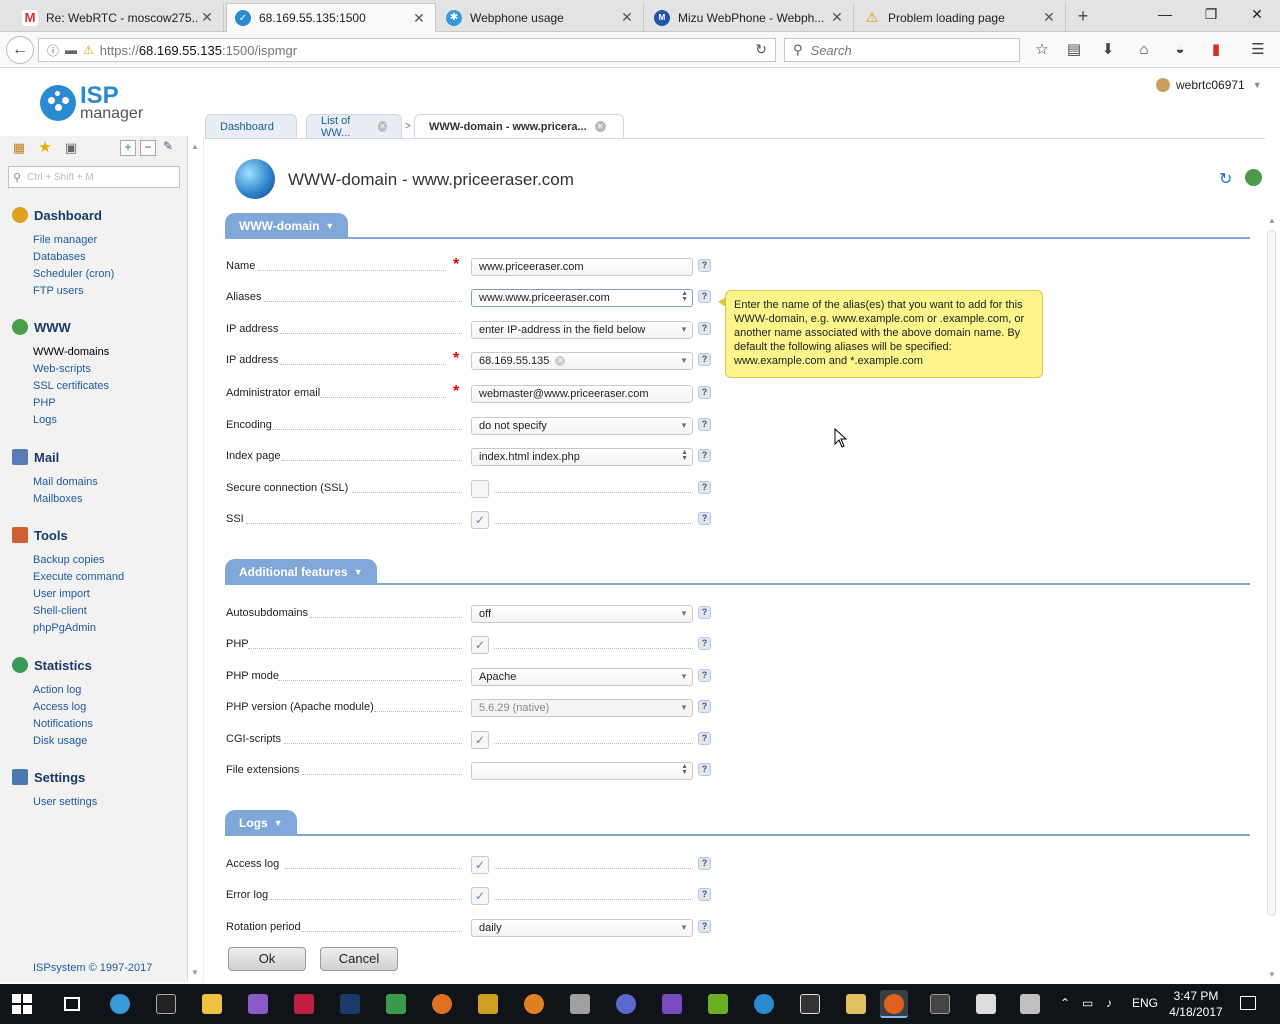  What do you see at coordinates (519, 126) in the screenshot?
I see `tab-www-domain: WWW-domain - www.pricera... ✕` at bounding box center [519, 126].